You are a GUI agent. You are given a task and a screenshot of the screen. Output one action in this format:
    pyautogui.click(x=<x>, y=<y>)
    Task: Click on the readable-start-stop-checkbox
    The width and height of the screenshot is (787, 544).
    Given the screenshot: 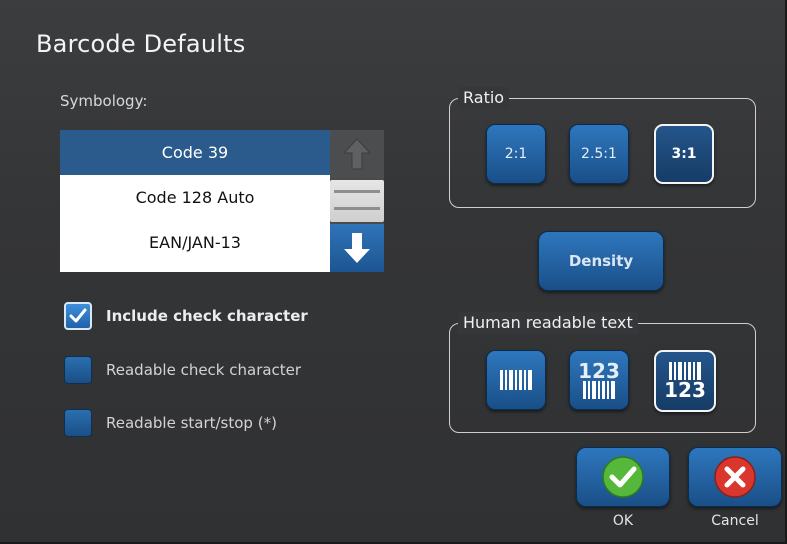 What is the action you would take?
    pyautogui.click(x=78, y=423)
    